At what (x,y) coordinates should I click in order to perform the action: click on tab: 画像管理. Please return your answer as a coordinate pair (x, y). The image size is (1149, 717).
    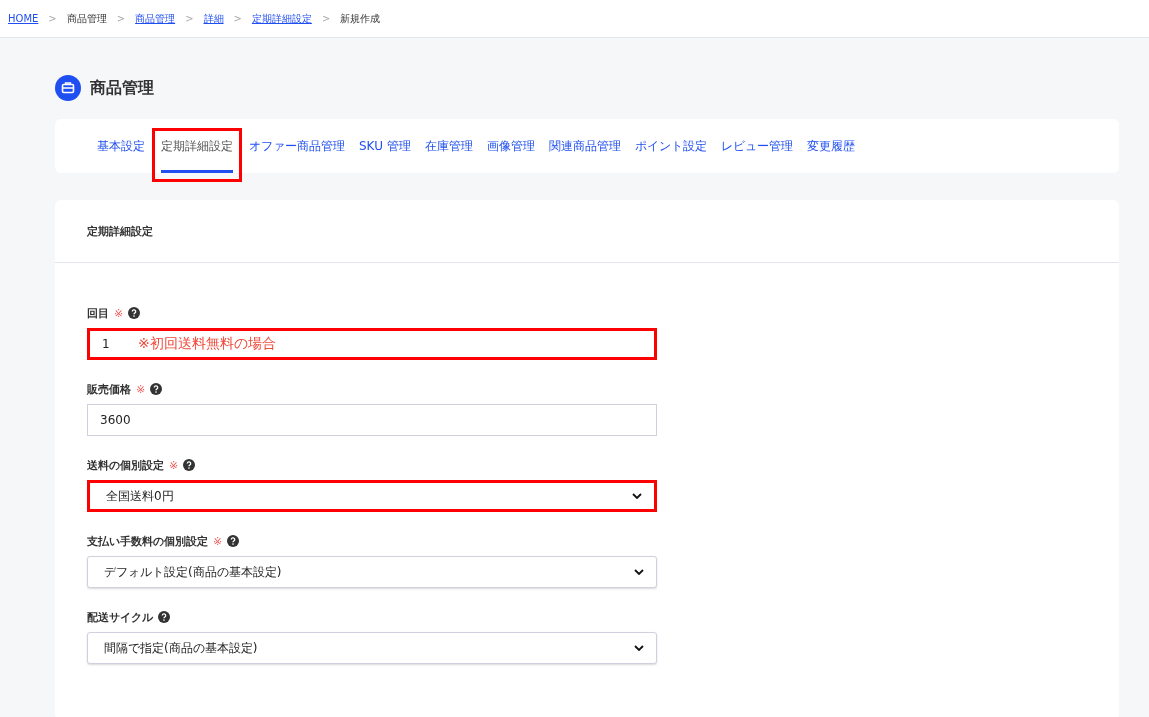
    Looking at the image, I should click on (510, 146).